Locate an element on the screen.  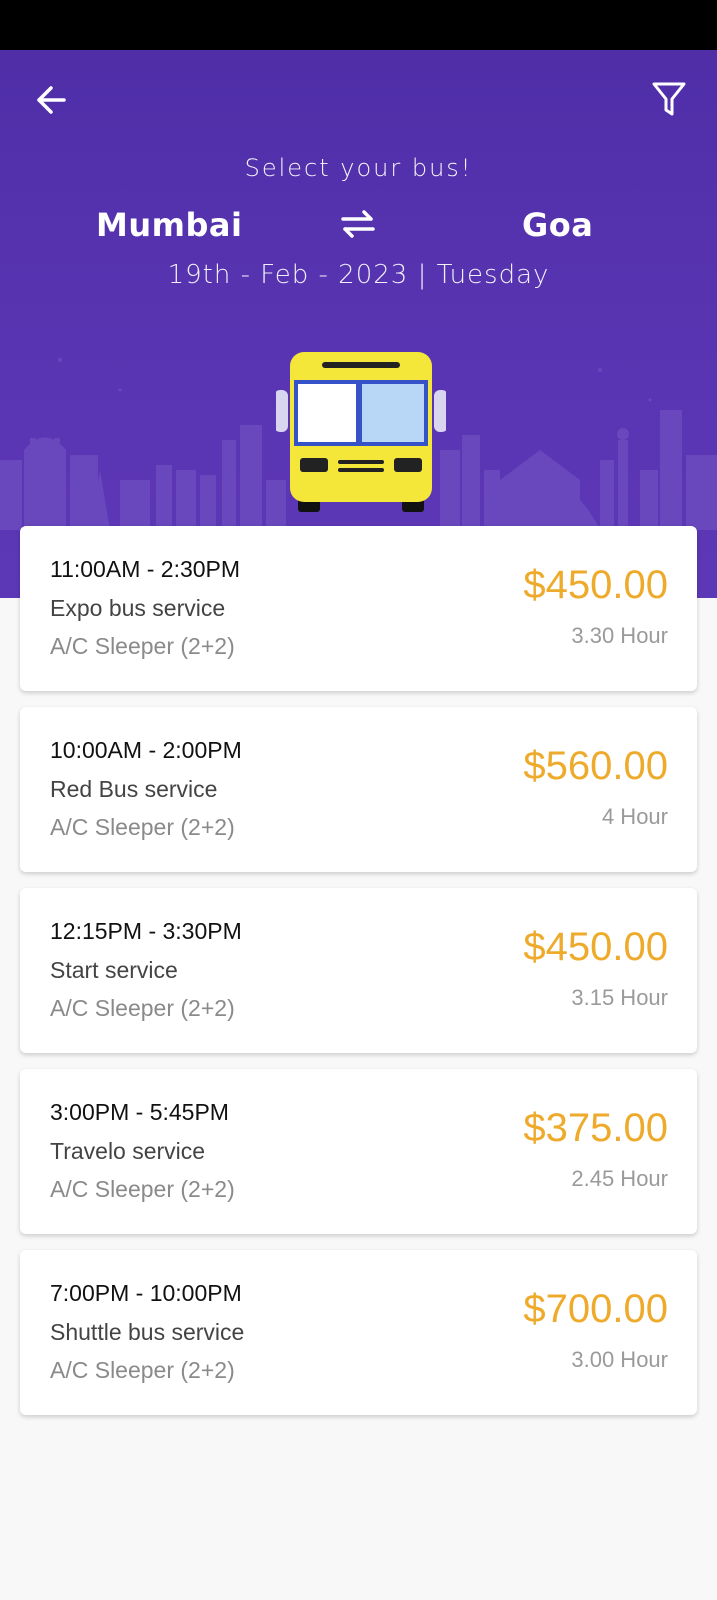
arrow-left-icon is located at coordinates (51, 100).